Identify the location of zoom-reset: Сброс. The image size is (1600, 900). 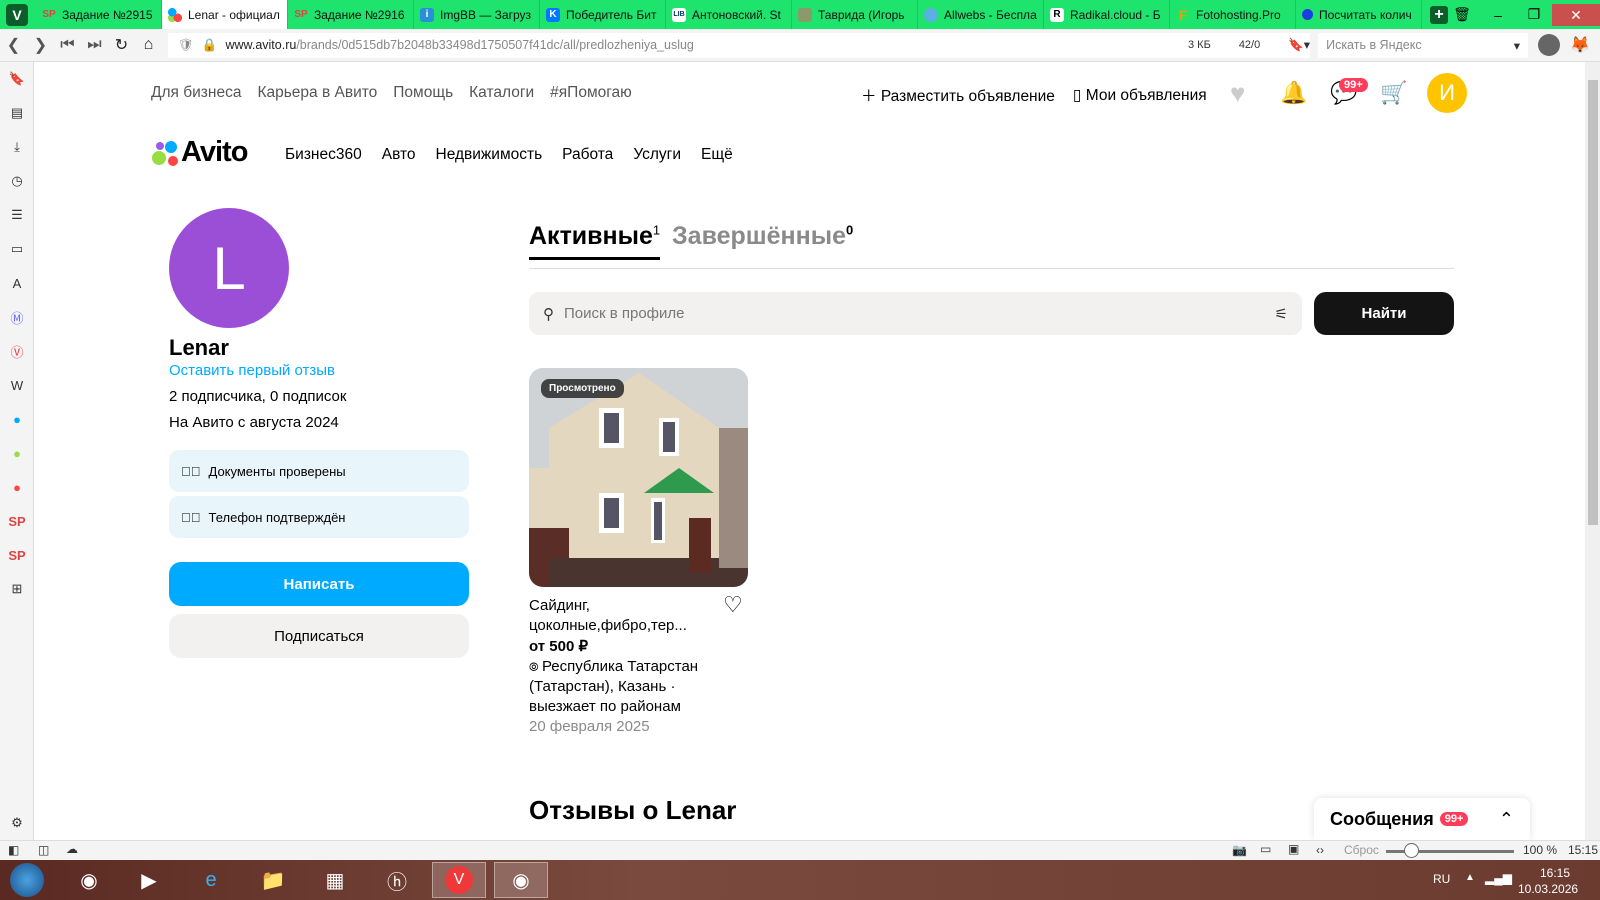
(1361, 850).